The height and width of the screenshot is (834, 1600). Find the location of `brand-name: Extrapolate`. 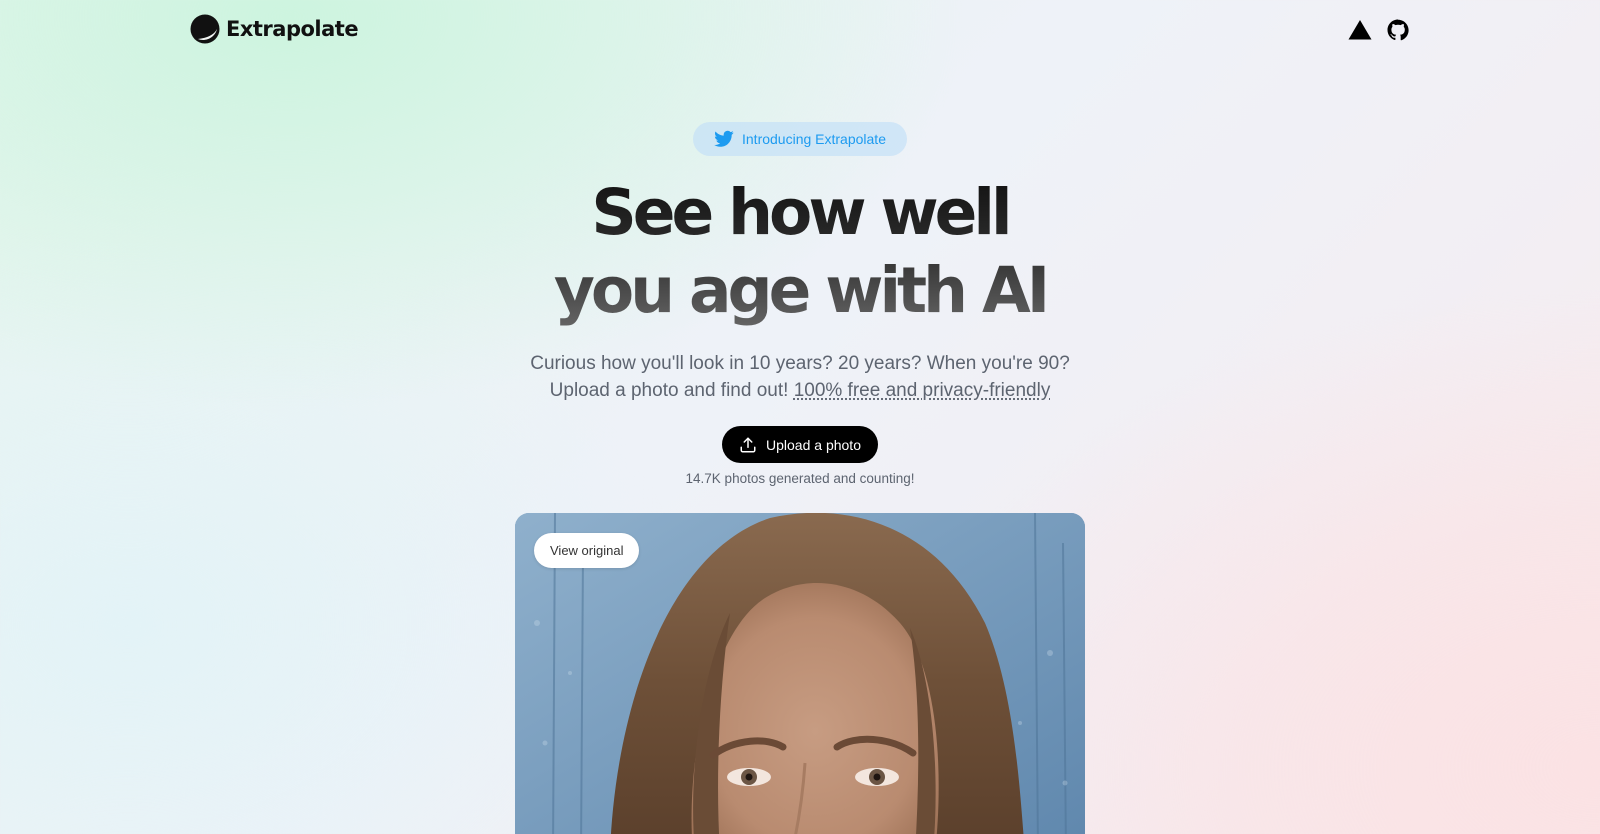

brand-name: Extrapolate is located at coordinates (292, 29).